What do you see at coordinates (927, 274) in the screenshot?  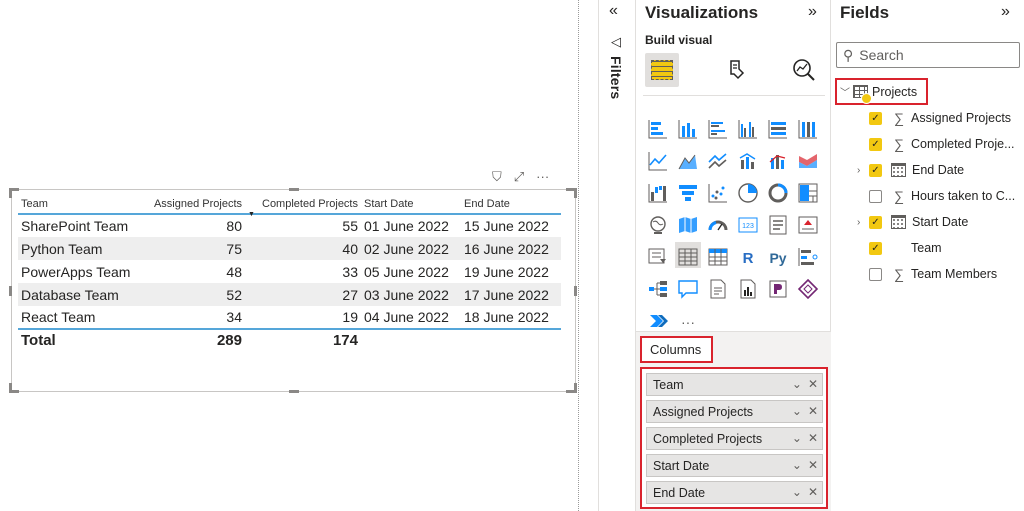 I see `field-item-team-members: ∑ Team Members` at bounding box center [927, 274].